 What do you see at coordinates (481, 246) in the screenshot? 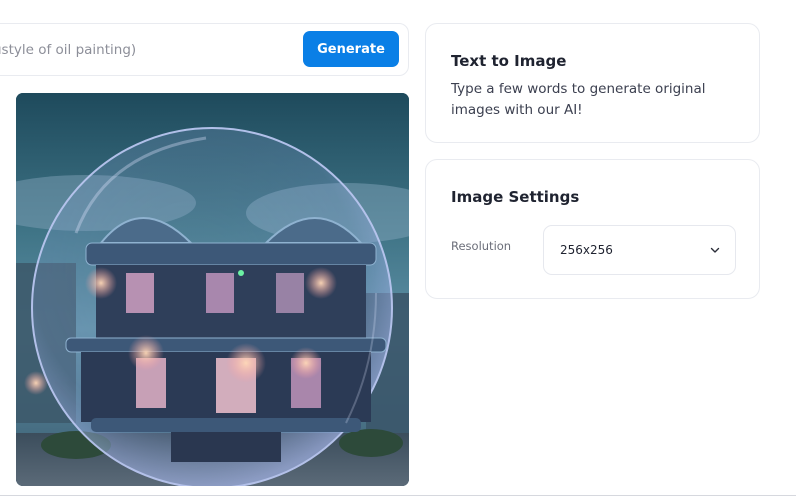
I see `resolution-label: Resolution` at bounding box center [481, 246].